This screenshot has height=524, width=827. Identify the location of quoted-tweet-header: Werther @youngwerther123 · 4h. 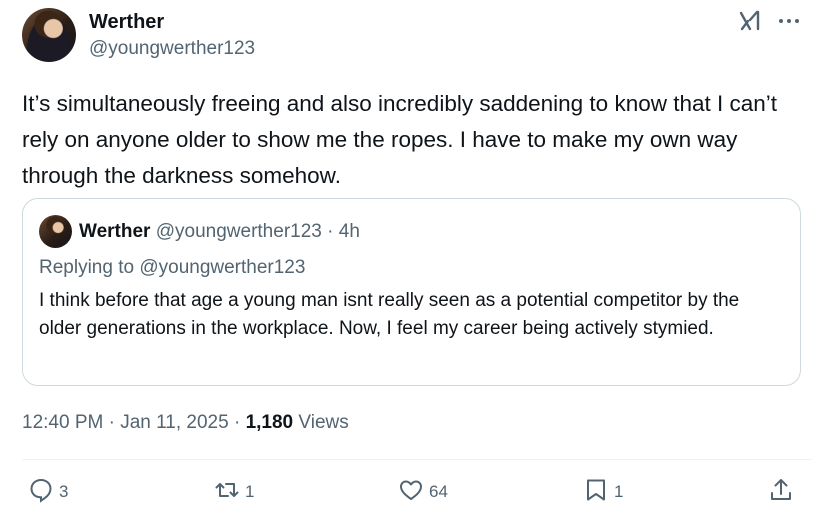
(219, 232).